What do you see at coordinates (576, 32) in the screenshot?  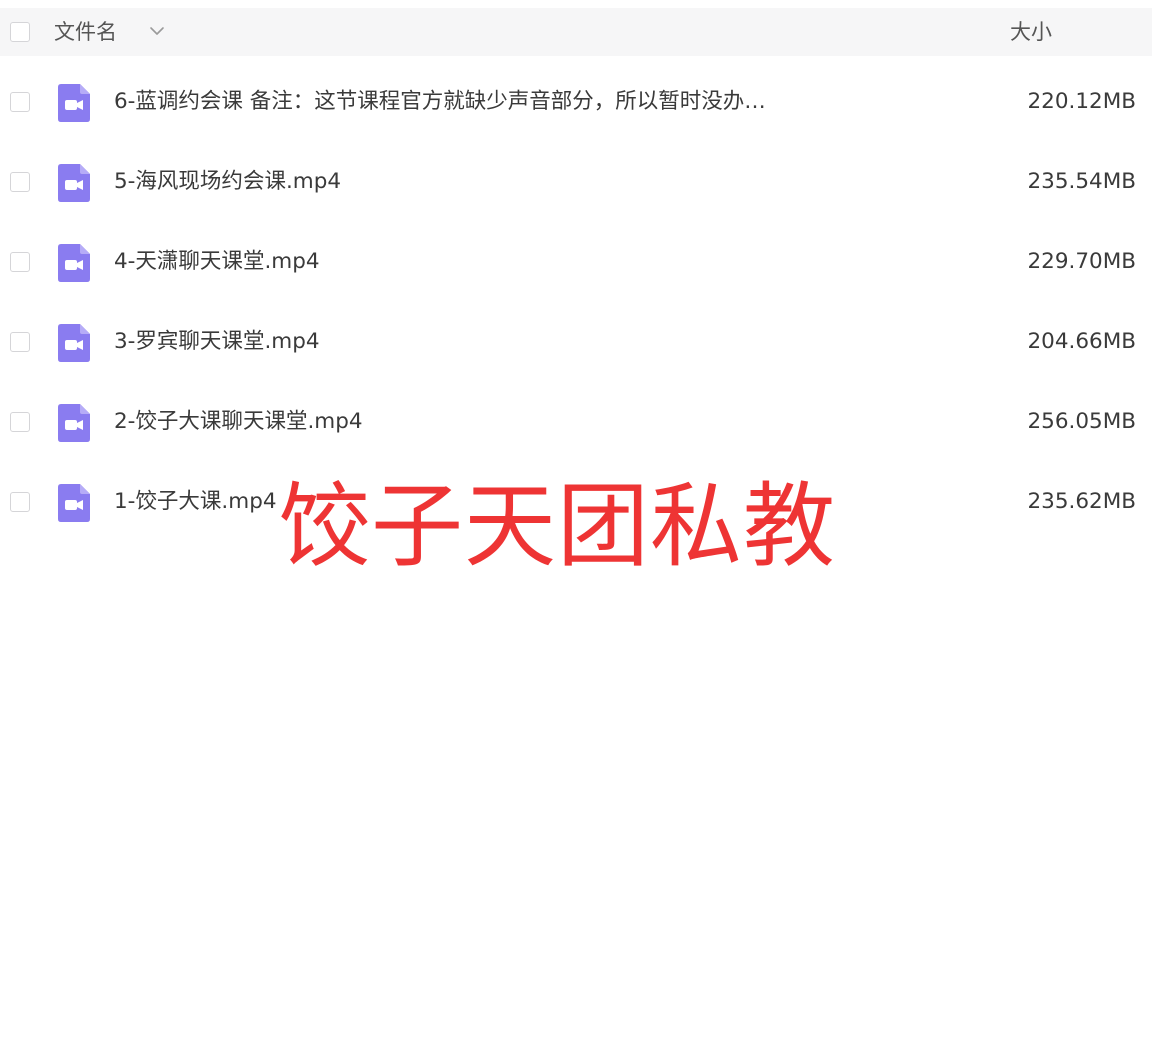 I see `list-header: 文件名 大小` at bounding box center [576, 32].